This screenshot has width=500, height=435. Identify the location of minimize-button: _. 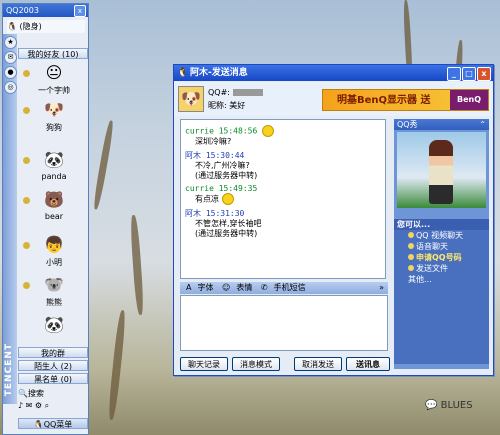
(454, 74).